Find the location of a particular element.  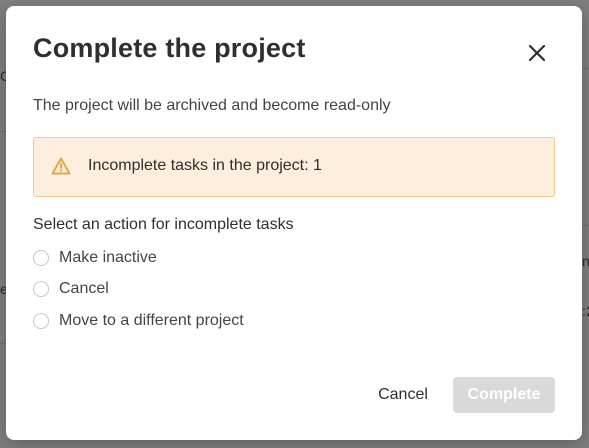

option-label: Cancel is located at coordinates (84, 288).